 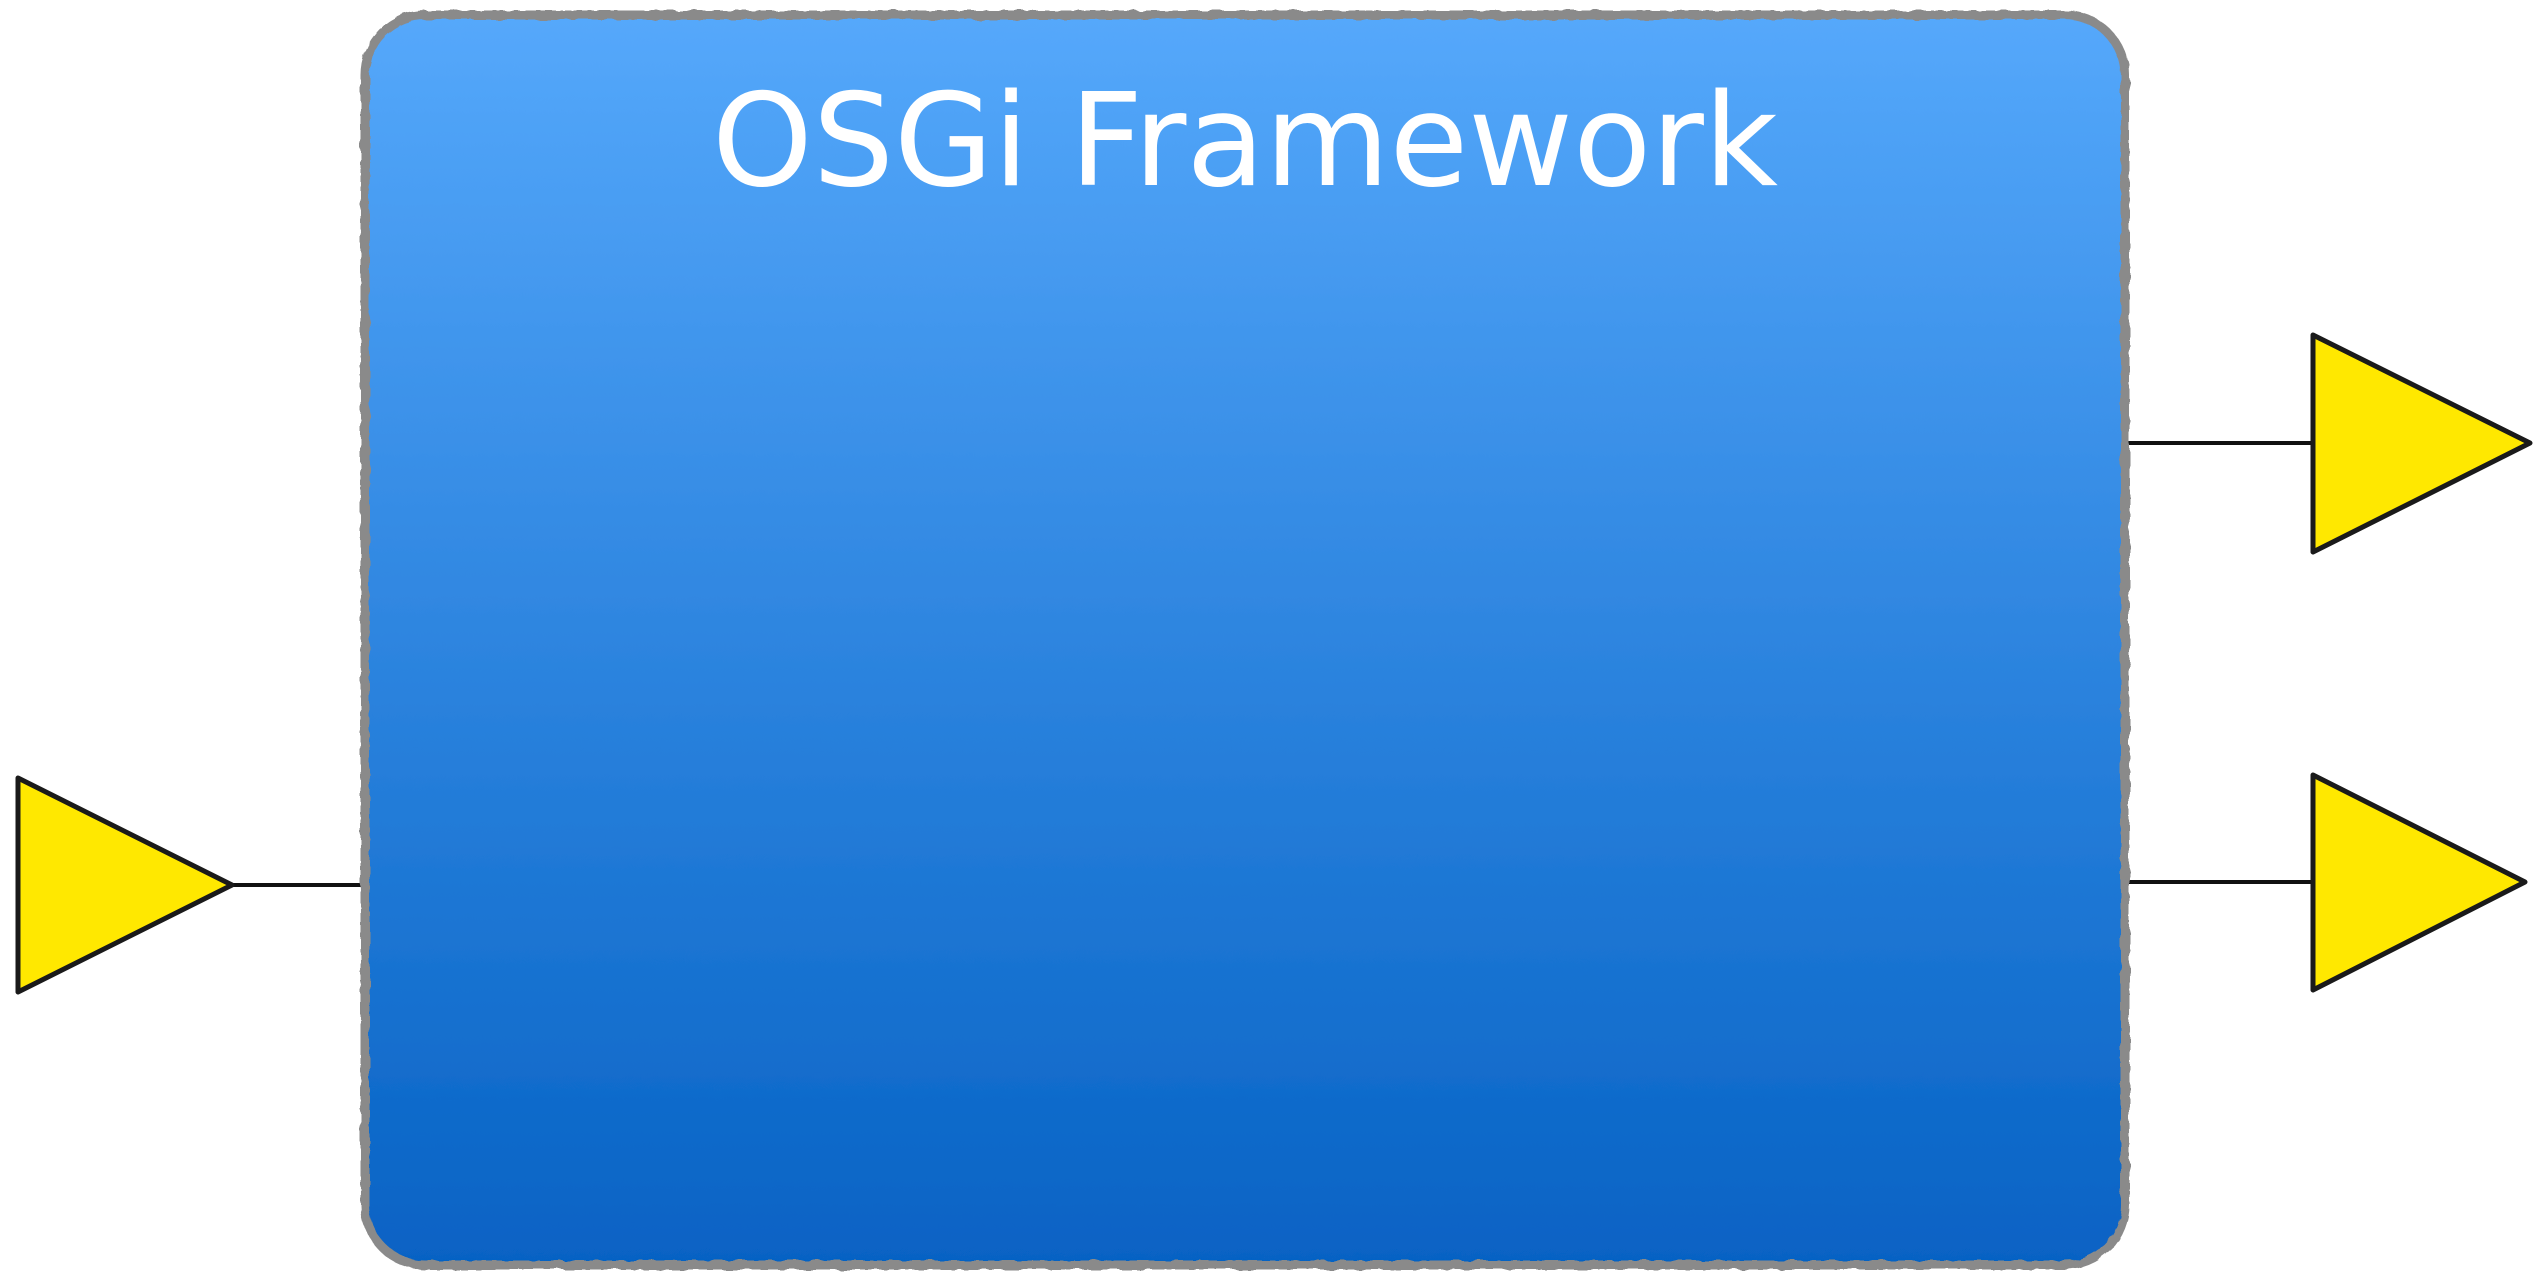 I want to click on export-port-right-bottom-triangle, so click(x=2419, y=882).